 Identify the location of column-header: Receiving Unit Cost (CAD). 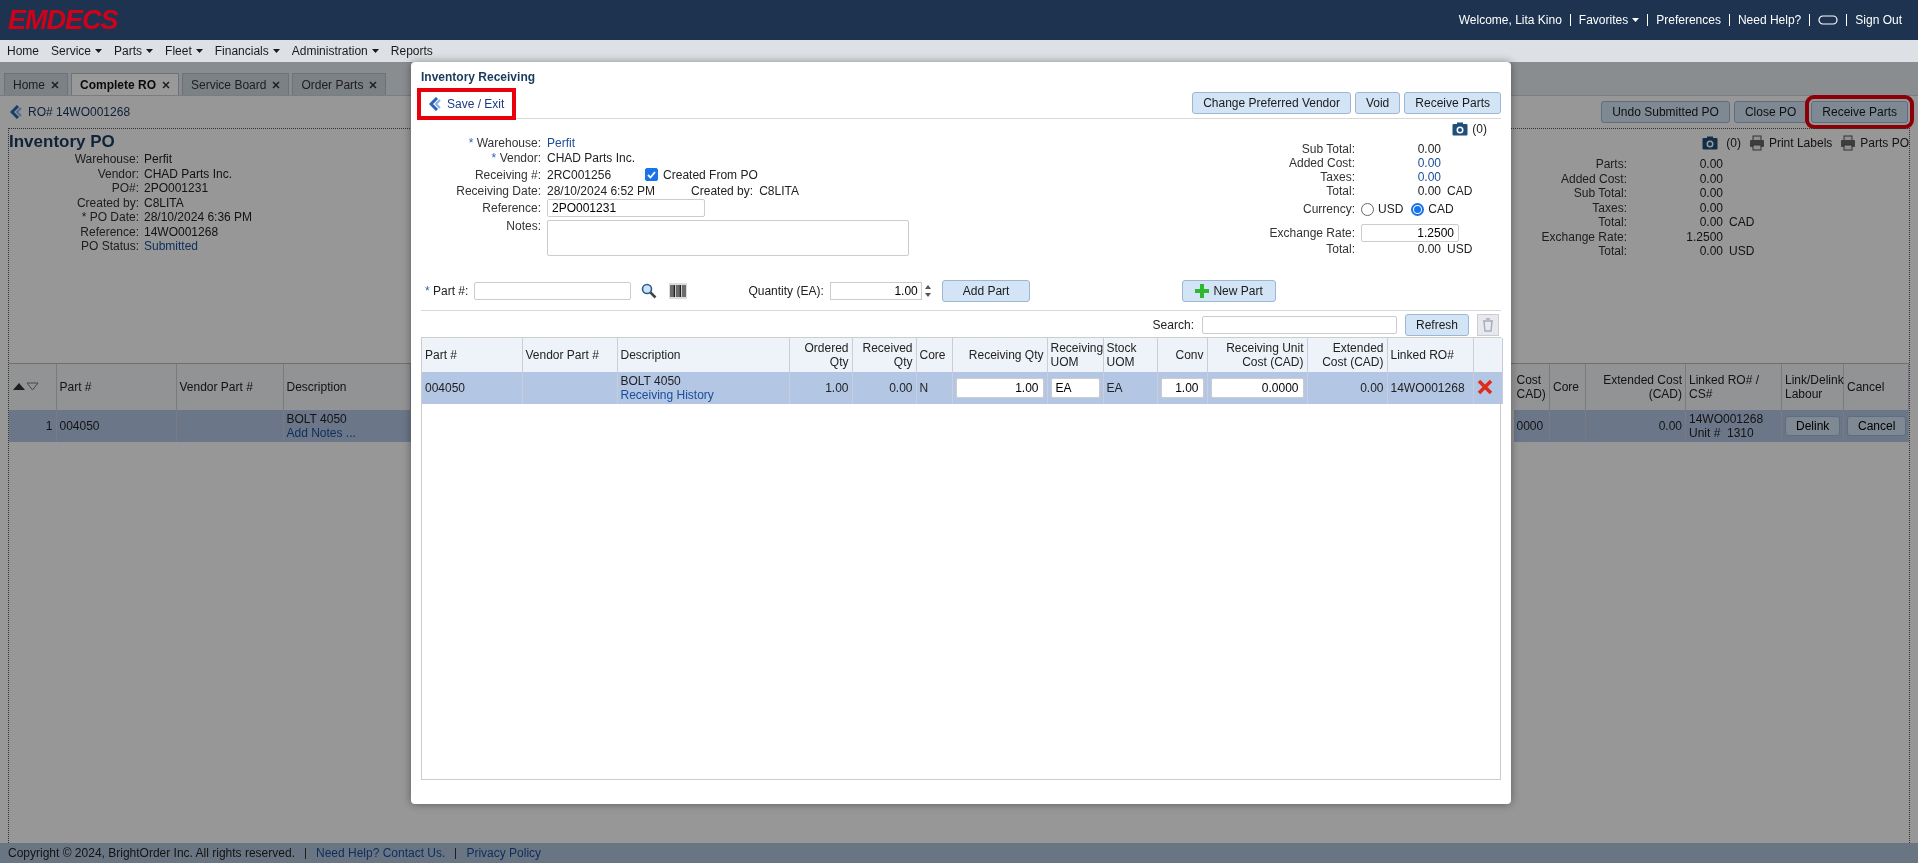
(1257, 355).